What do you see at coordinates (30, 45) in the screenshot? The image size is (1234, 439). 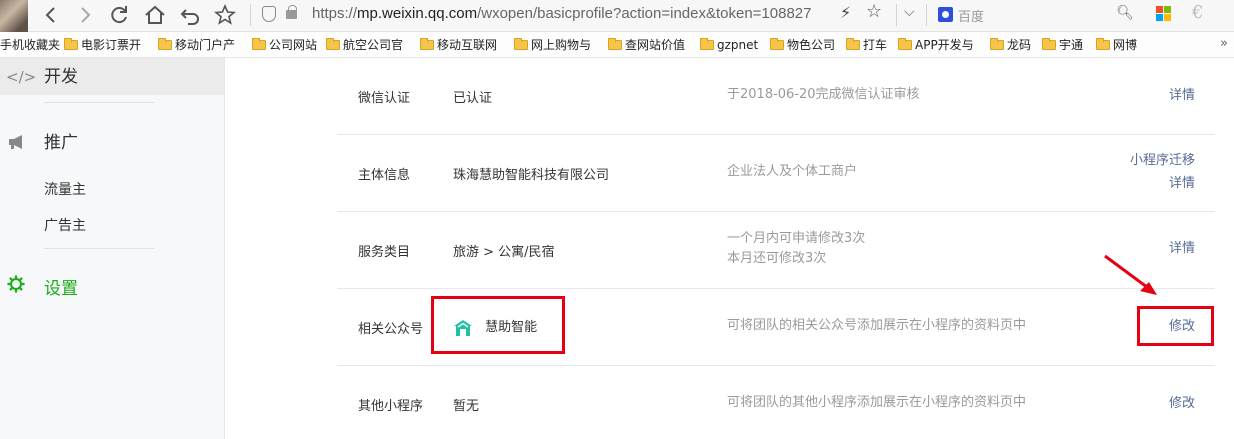 I see `bookmark-item: 手机收藏夹` at bounding box center [30, 45].